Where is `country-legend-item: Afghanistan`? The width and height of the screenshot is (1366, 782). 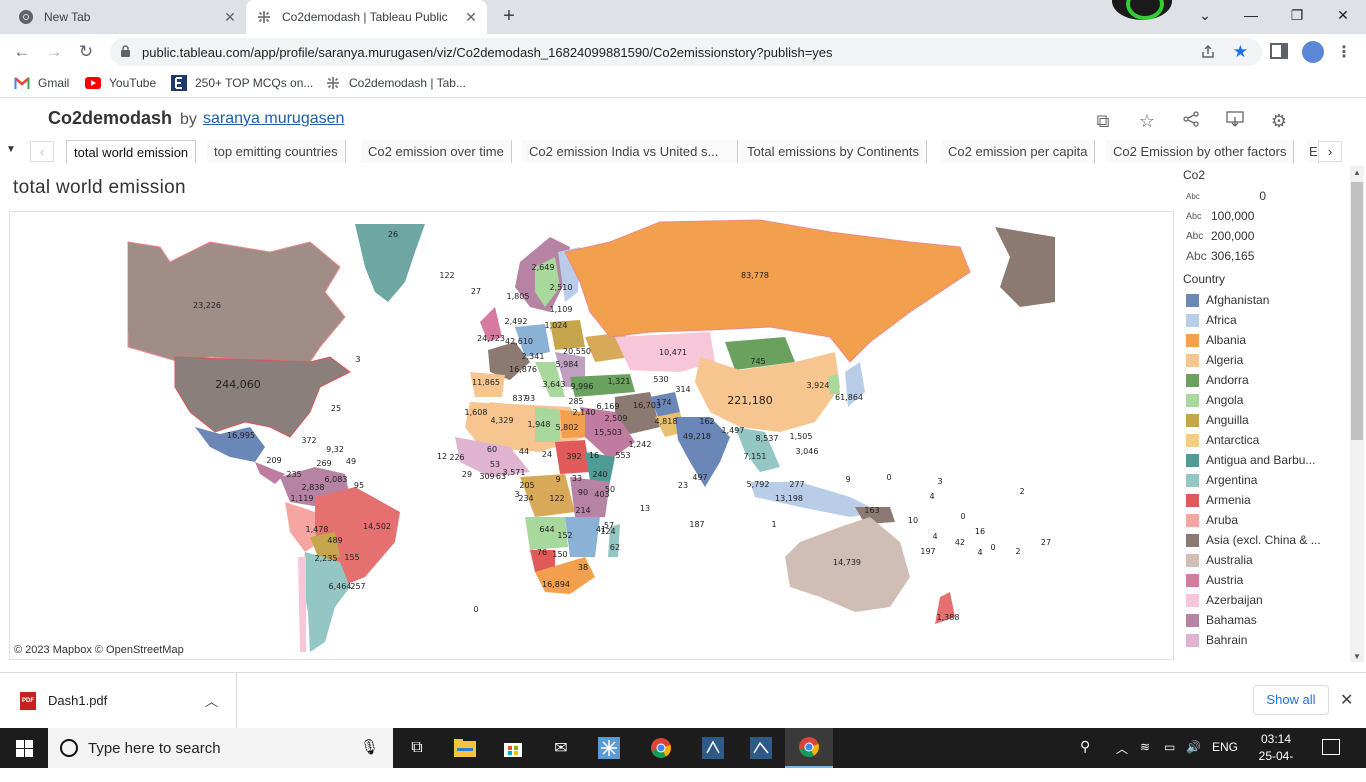
country-legend-item: Afghanistan is located at coordinates (1263, 300).